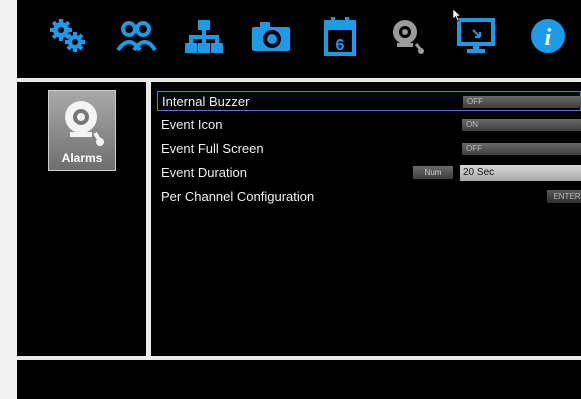 Image resolution: width=581 pixels, height=399 pixels. Describe the element at coordinates (369, 149) in the screenshot. I see `menu-row-event-full-screen: Event Full Screen OFF ▾` at that location.